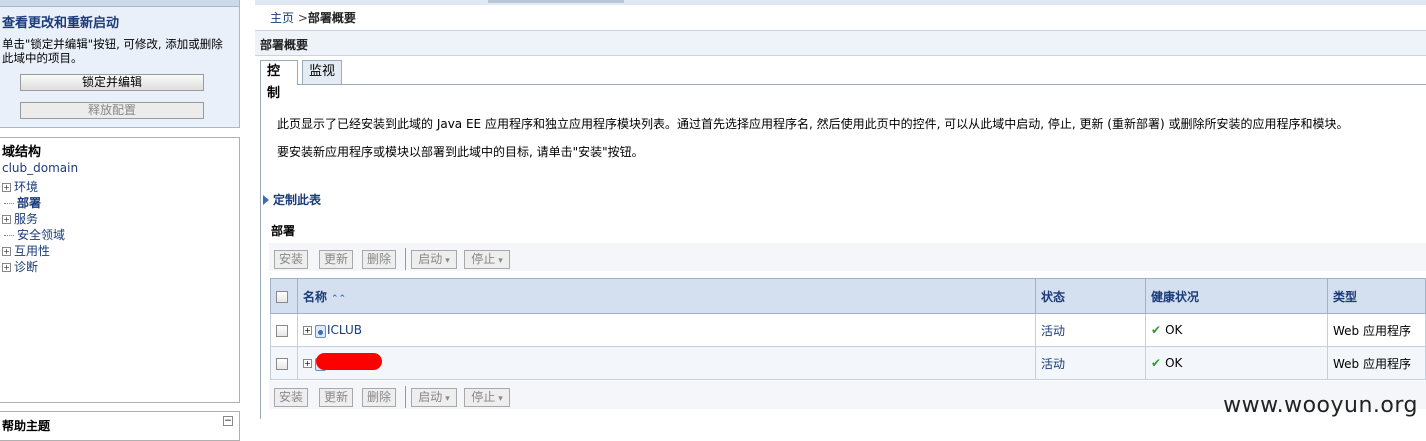 Image resolution: width=1426 pixels, height=441 pixels. I want to click on app-name-link: ICLUB, so click(344, 330).